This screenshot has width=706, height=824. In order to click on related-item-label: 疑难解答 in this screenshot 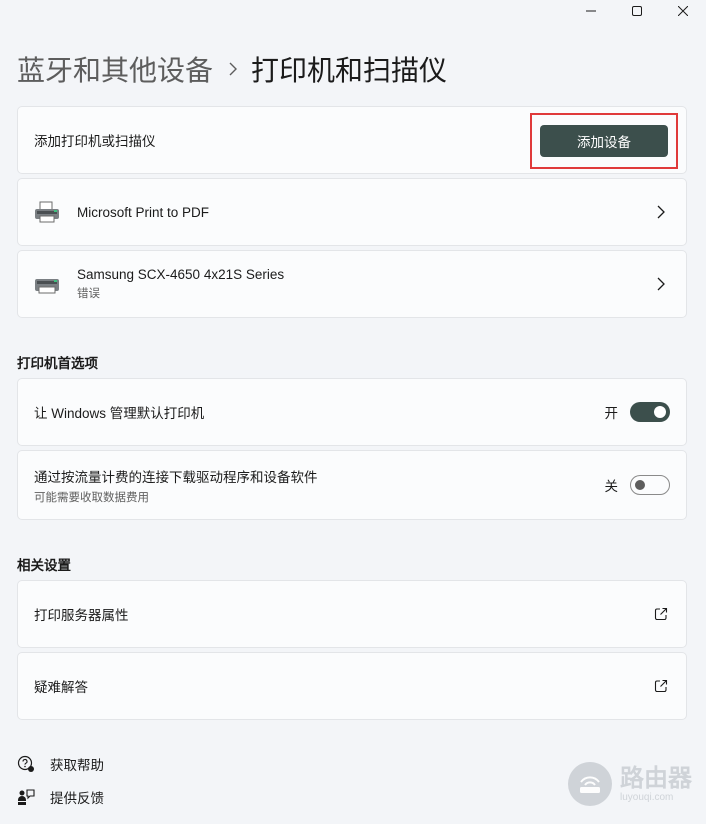, I will do `click(61, 687)`.